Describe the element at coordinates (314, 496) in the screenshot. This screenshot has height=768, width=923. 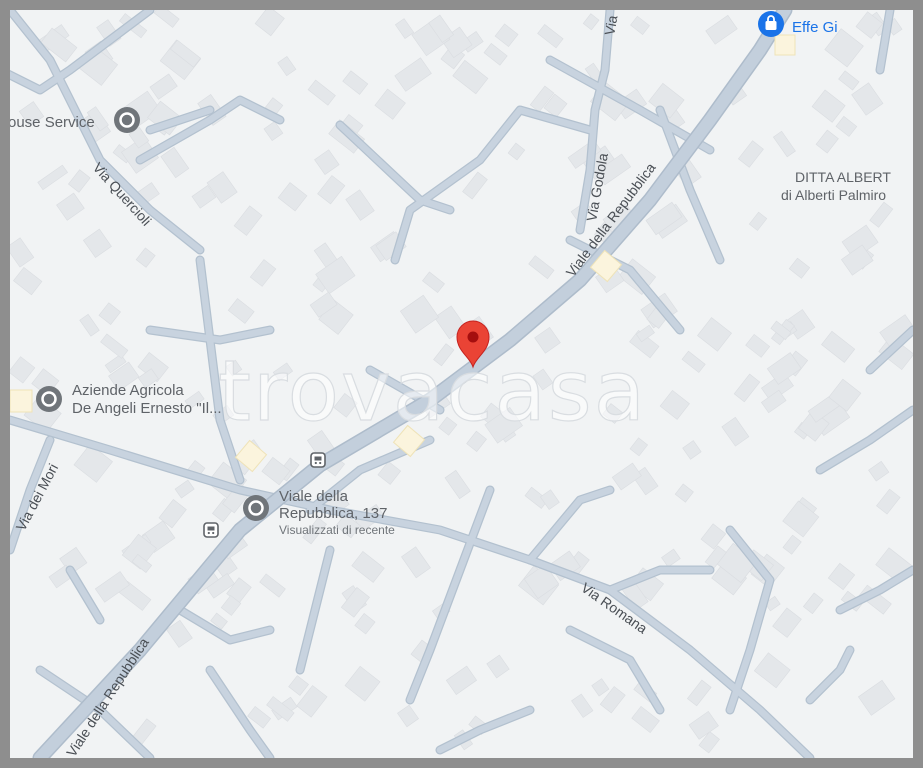
I see `poi-label-address-line1: Viale della` at that location.